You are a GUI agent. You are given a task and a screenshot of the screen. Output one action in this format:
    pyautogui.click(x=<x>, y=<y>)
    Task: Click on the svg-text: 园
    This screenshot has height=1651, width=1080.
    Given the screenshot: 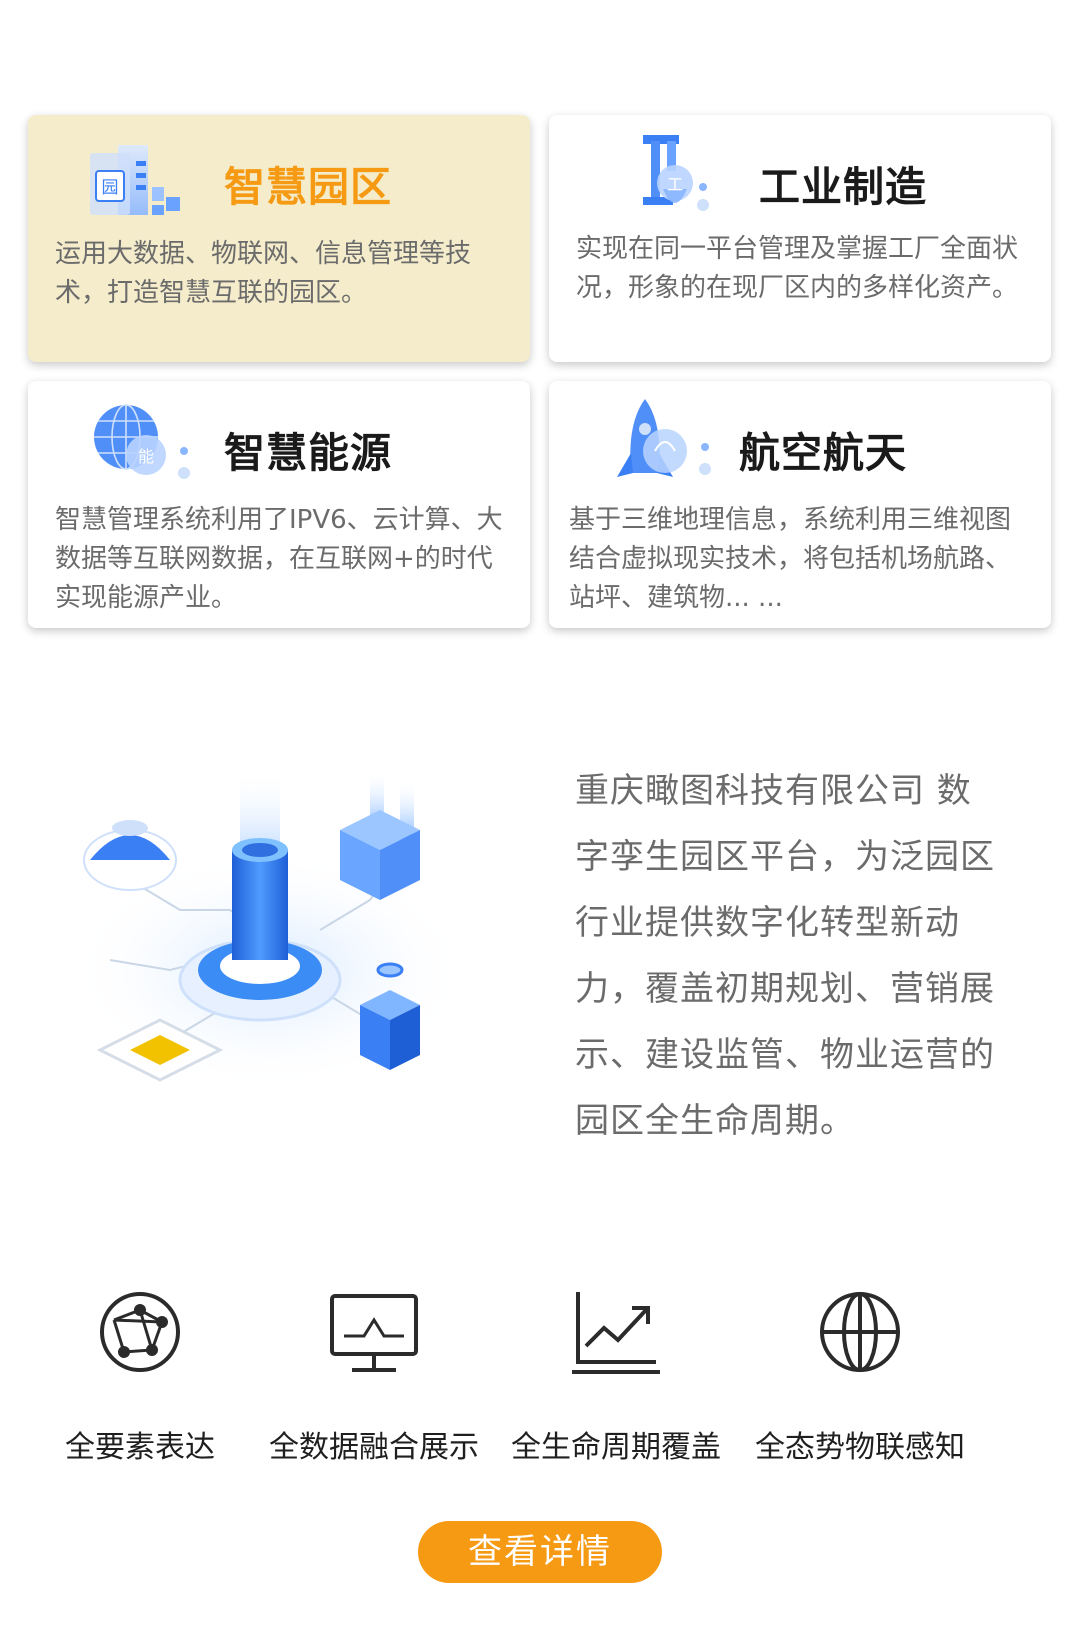 What is the action you would take?
    pyautogui.click(x=110, y=188)
    